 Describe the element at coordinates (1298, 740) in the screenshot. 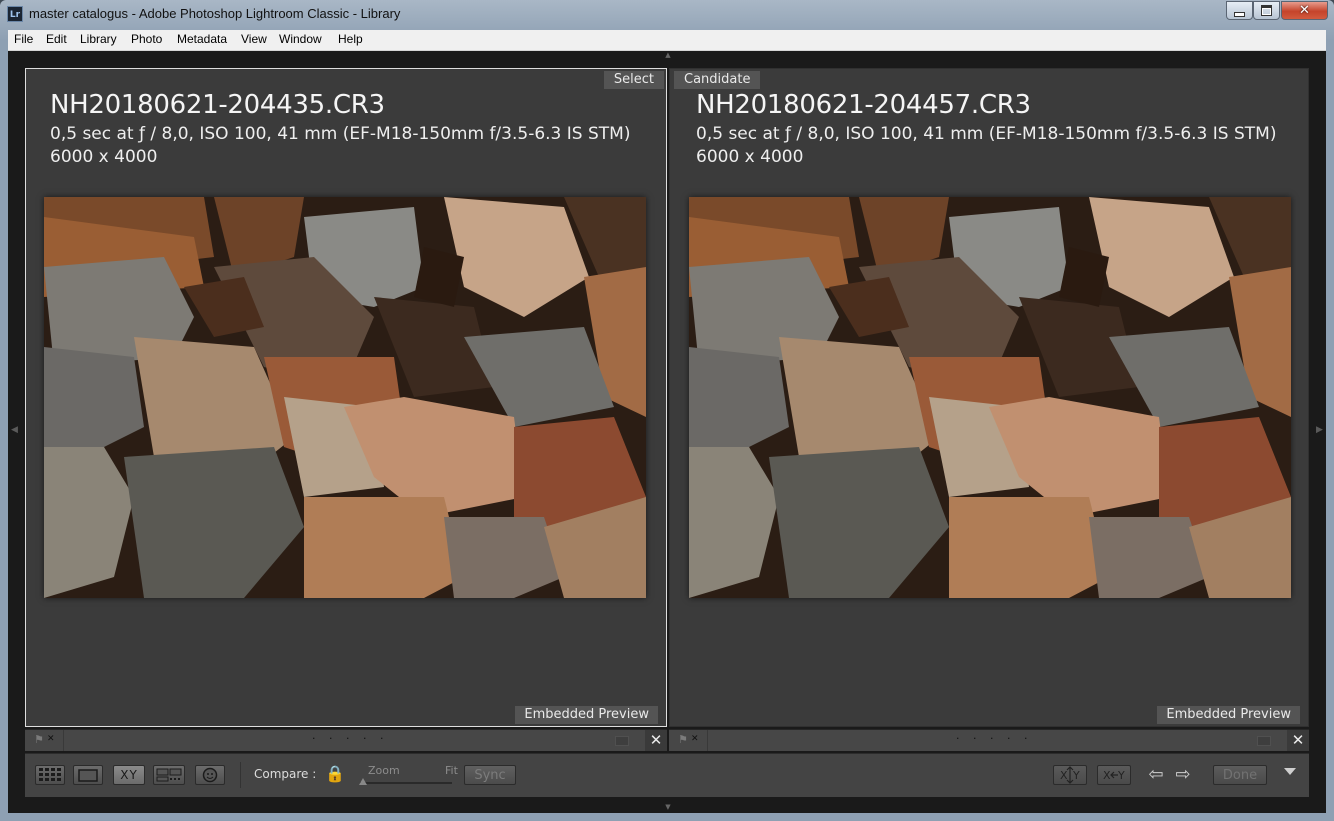

I see `close-candidate-button: ✕` at that location.